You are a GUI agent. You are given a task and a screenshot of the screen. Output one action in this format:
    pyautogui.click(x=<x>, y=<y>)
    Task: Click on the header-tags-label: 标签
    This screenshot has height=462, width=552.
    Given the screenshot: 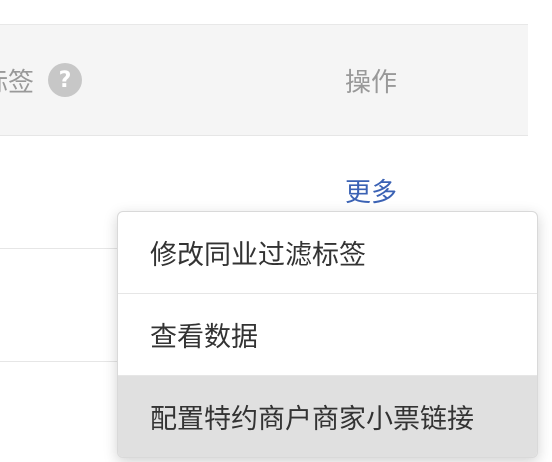 What is the action you would take?
    pyautogui.click(x=17, y=82)
    